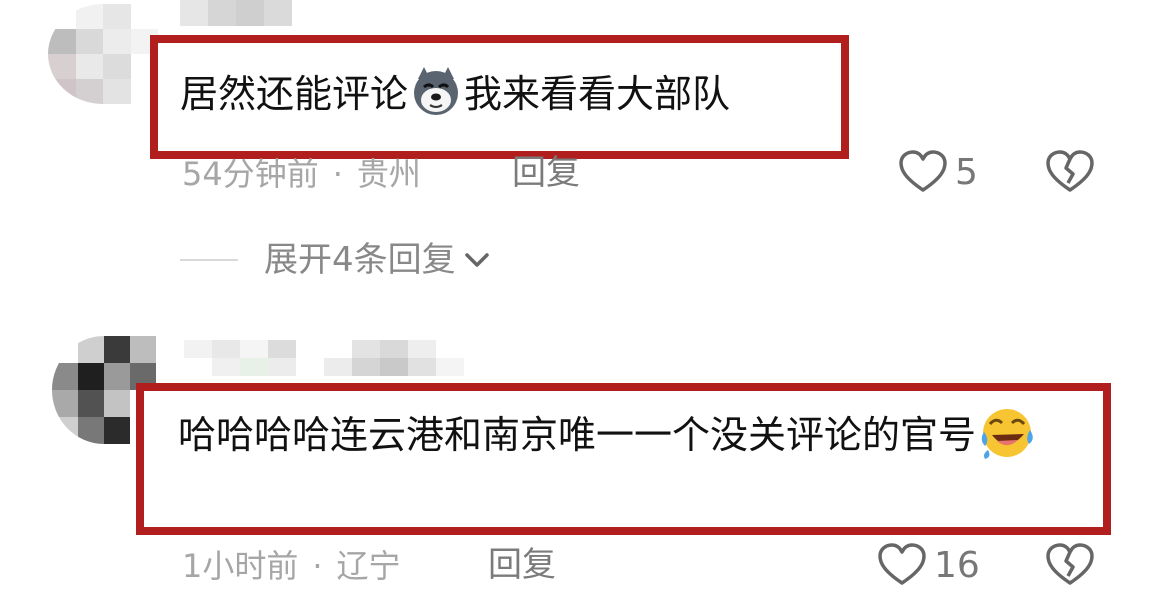 The height and width of the screenshot is (606, 1152). What do you see at coordinates (476, 260) in the screenshot?
I see `chevron-down-icon` at bounding box center [476, 260].